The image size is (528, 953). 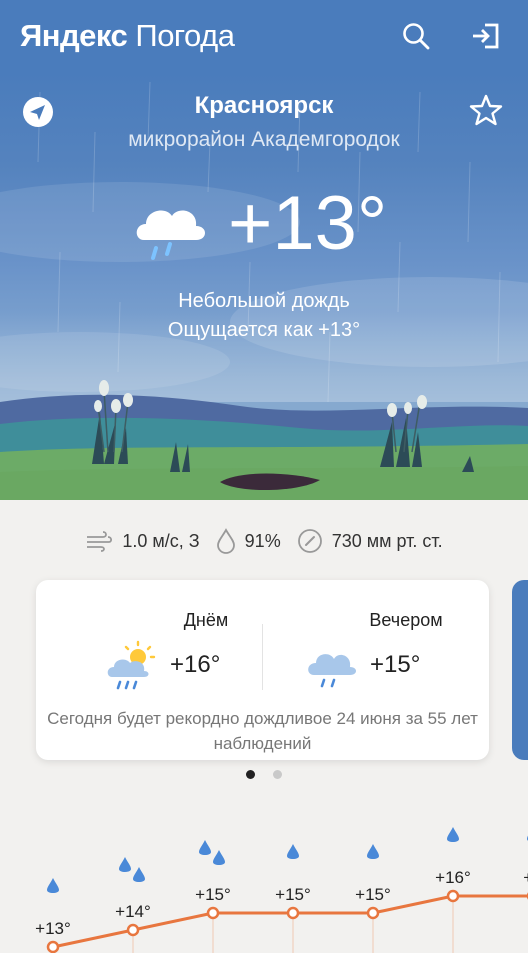 I want to click on current-temperature: +13°, so click(x=308, y=223).